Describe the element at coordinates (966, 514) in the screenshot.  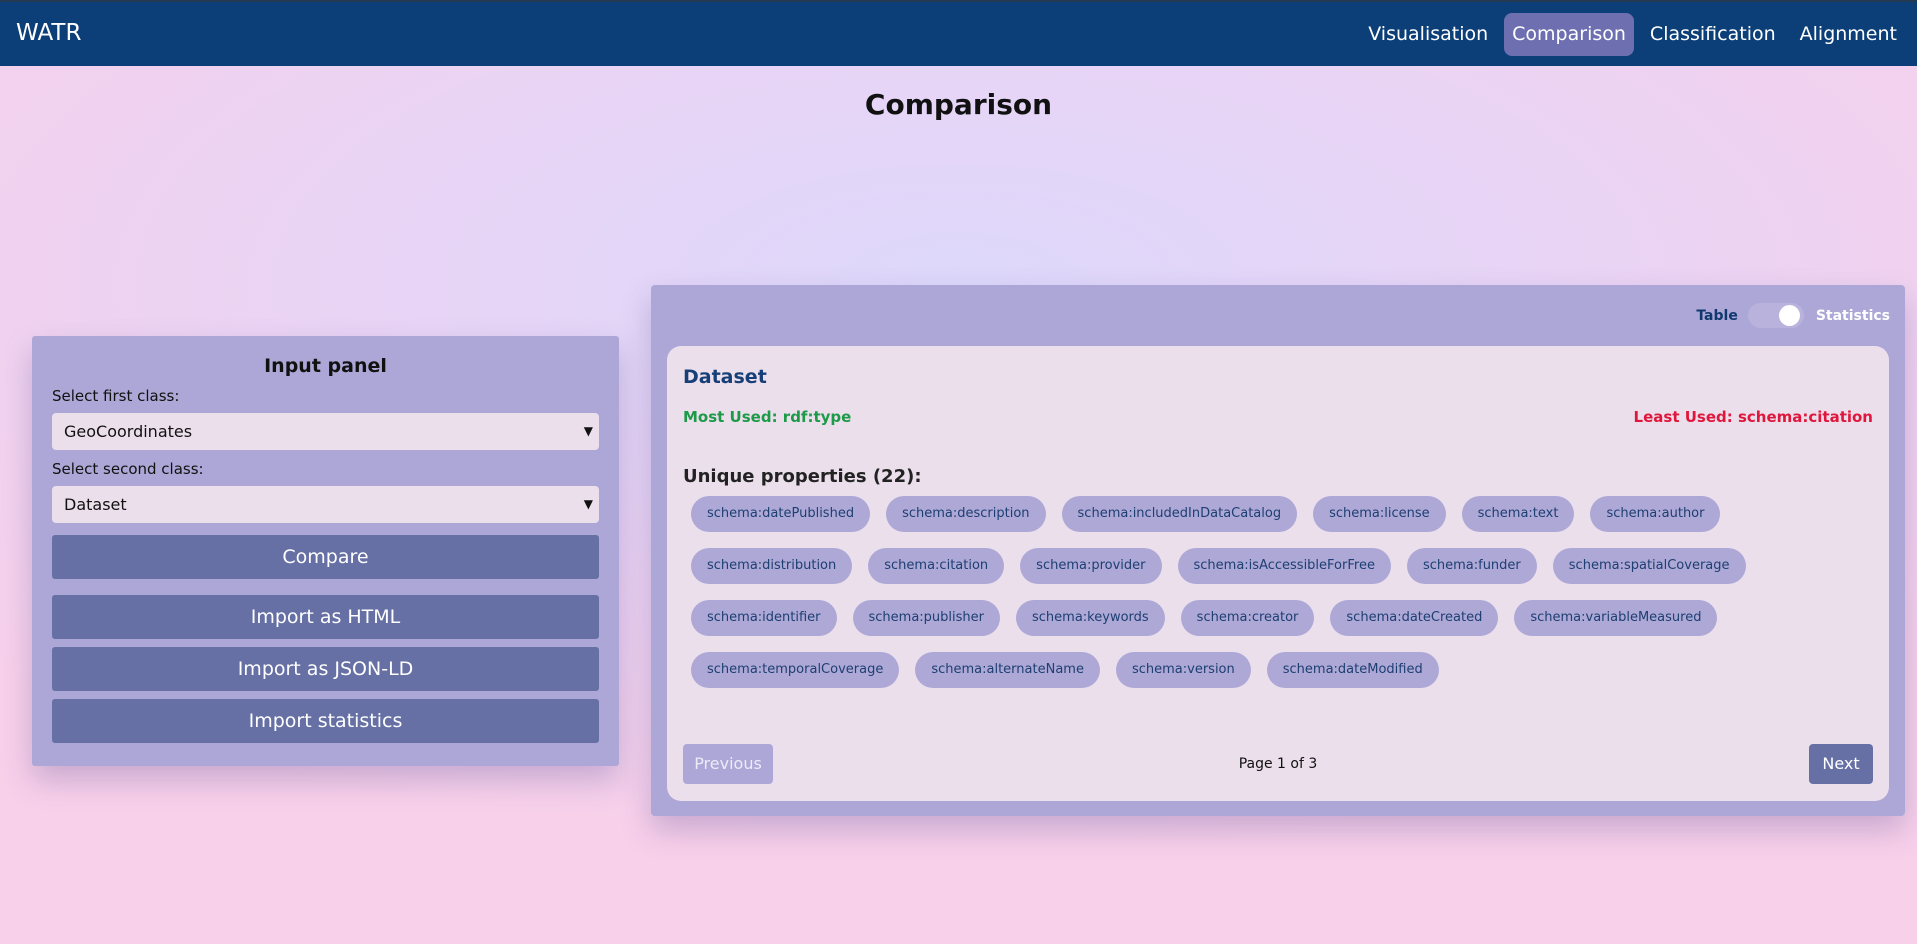
I see `property-chip: schema:description` at that location.